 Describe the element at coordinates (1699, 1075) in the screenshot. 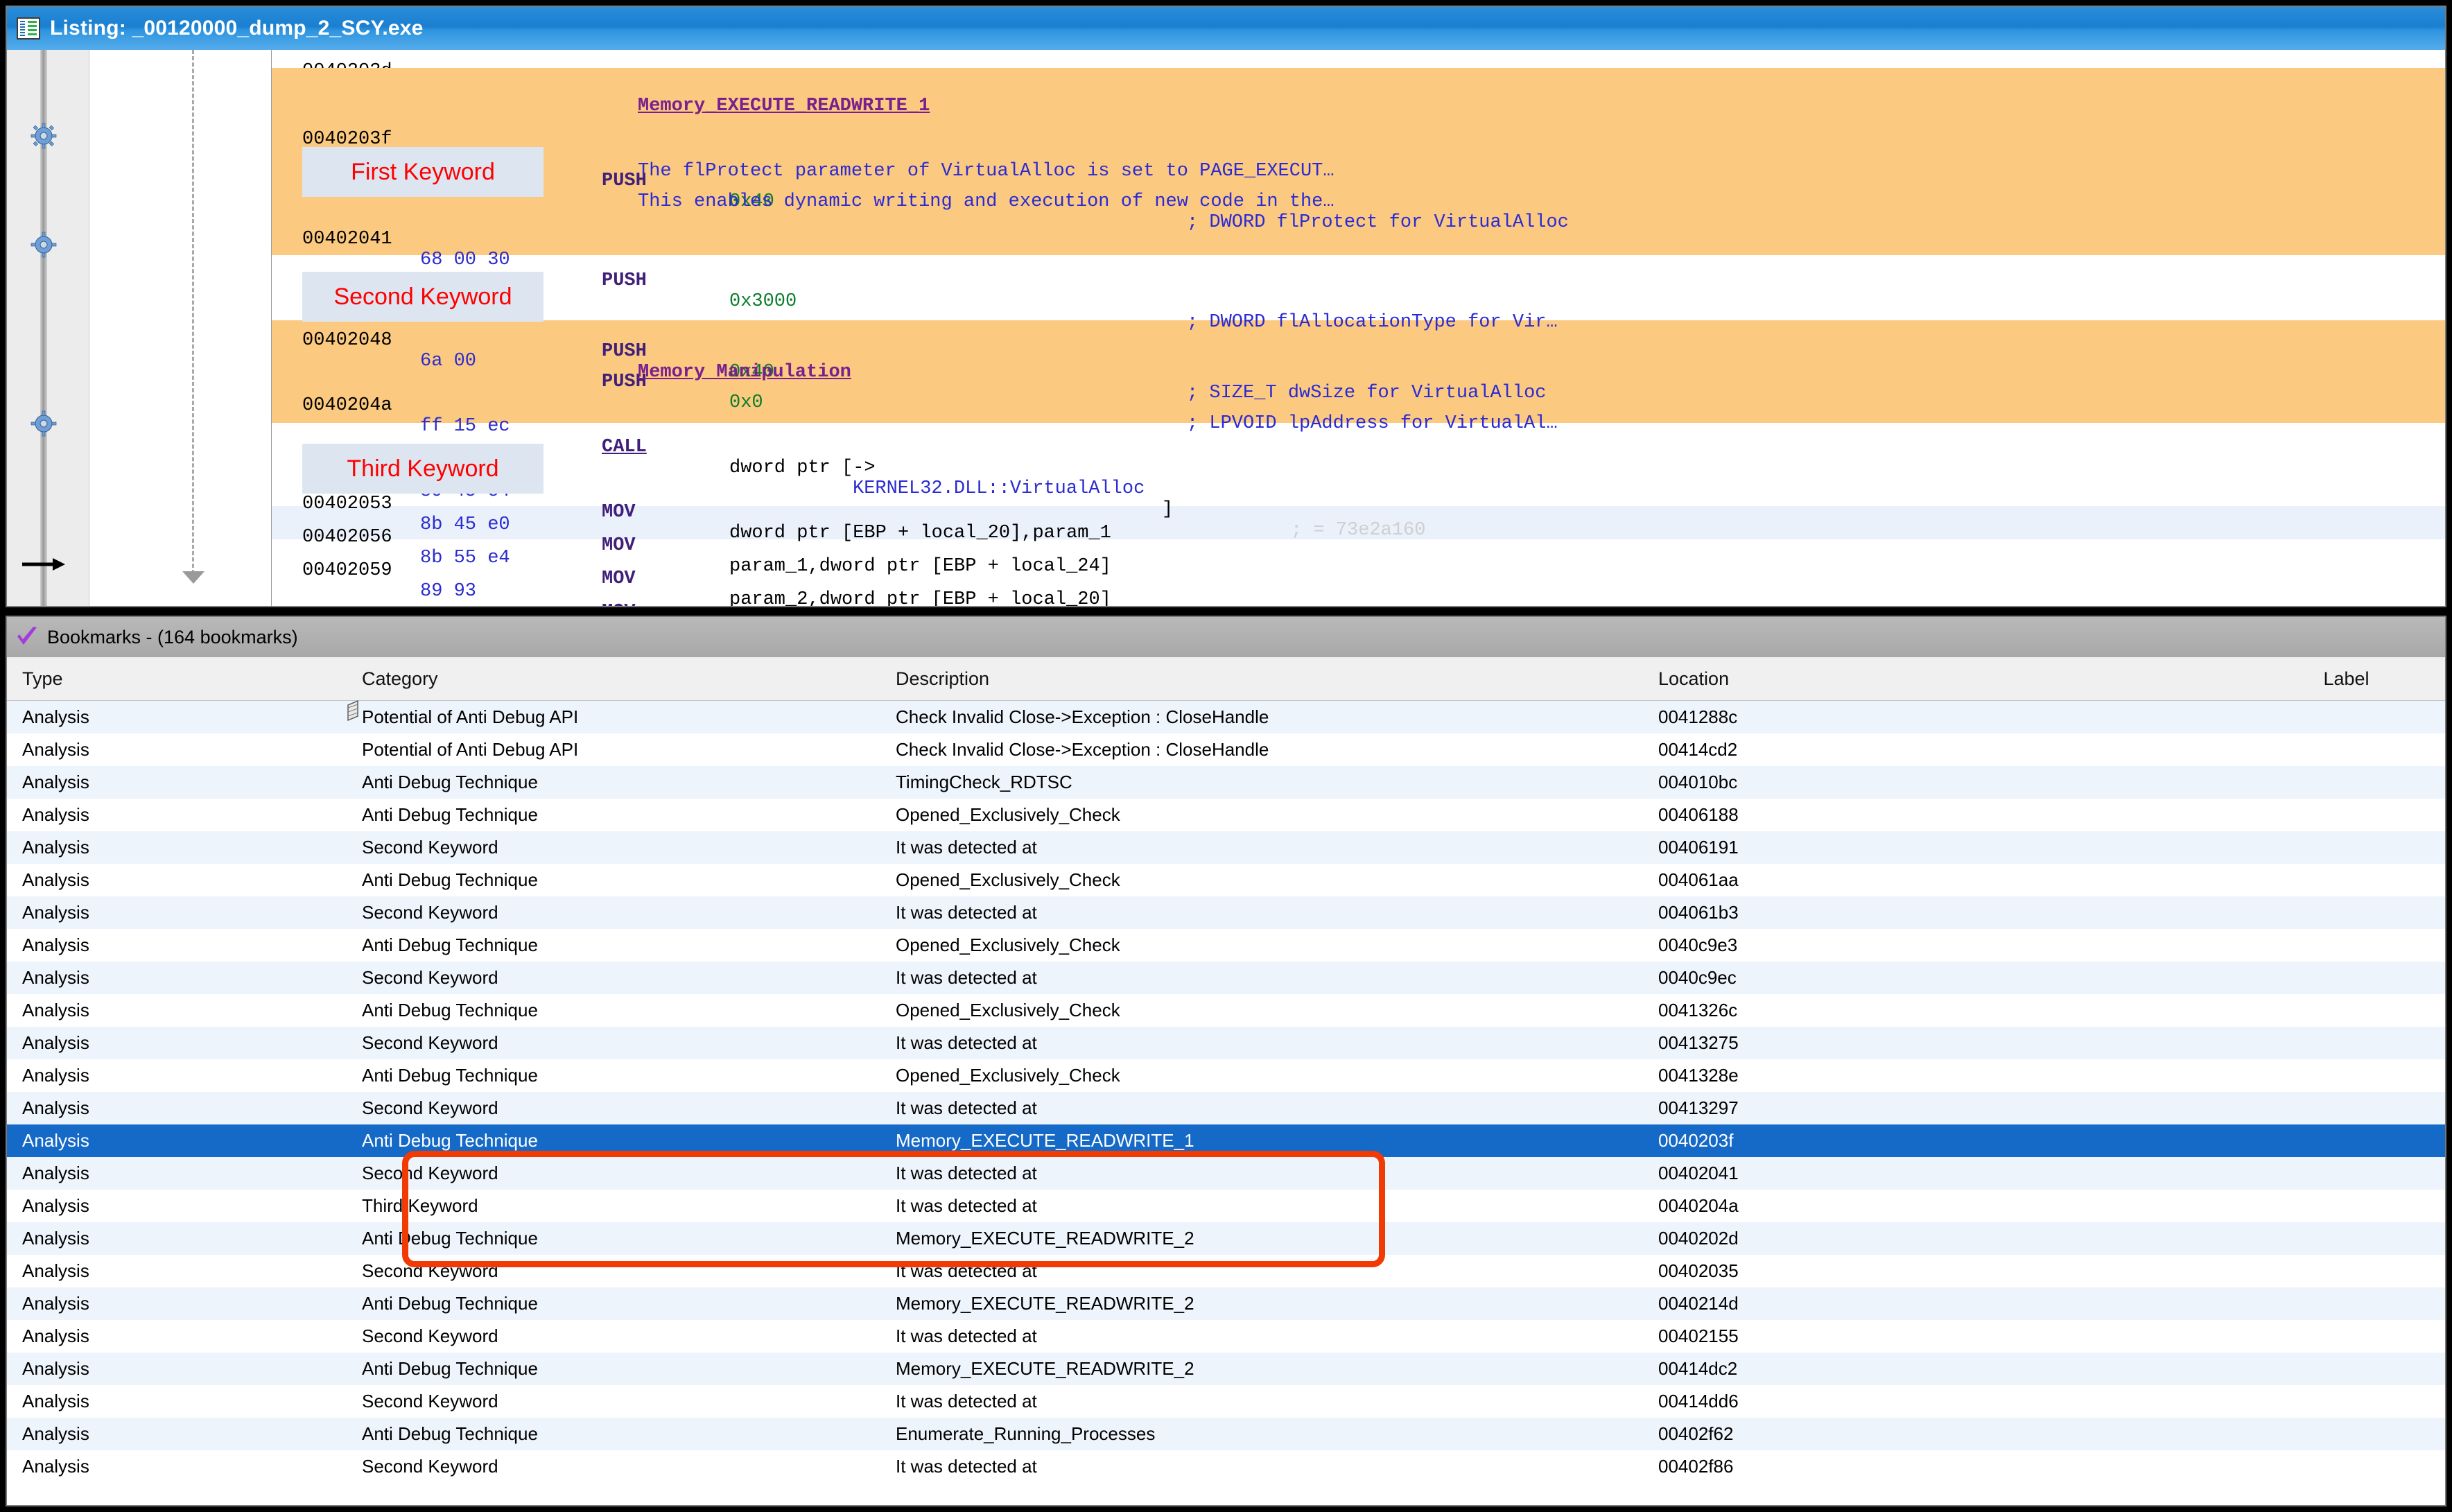

I see `cell-location: 0041328e` at that location.